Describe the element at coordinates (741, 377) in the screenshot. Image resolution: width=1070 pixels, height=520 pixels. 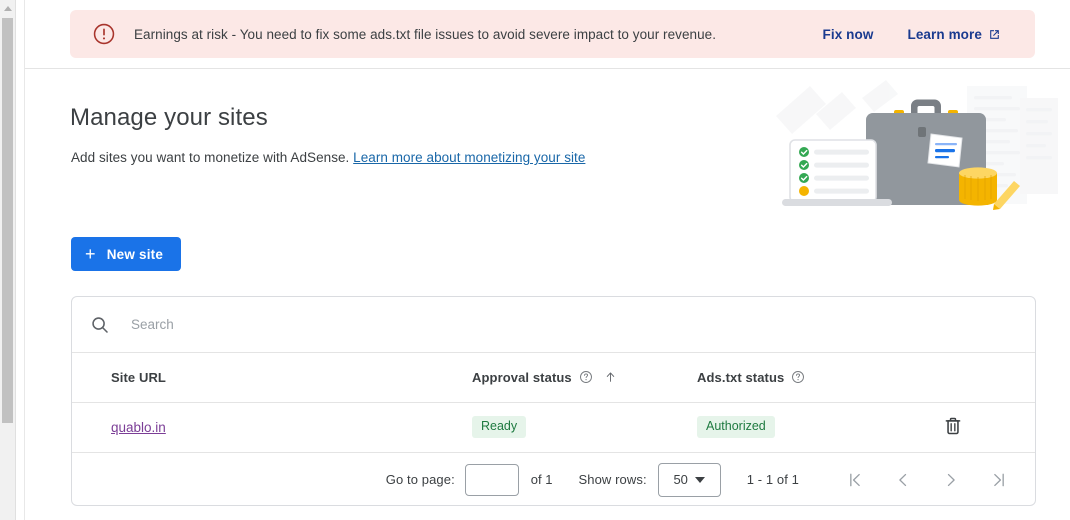
I see `column-label-ads-txt-status: Ads.txt status` at that location.